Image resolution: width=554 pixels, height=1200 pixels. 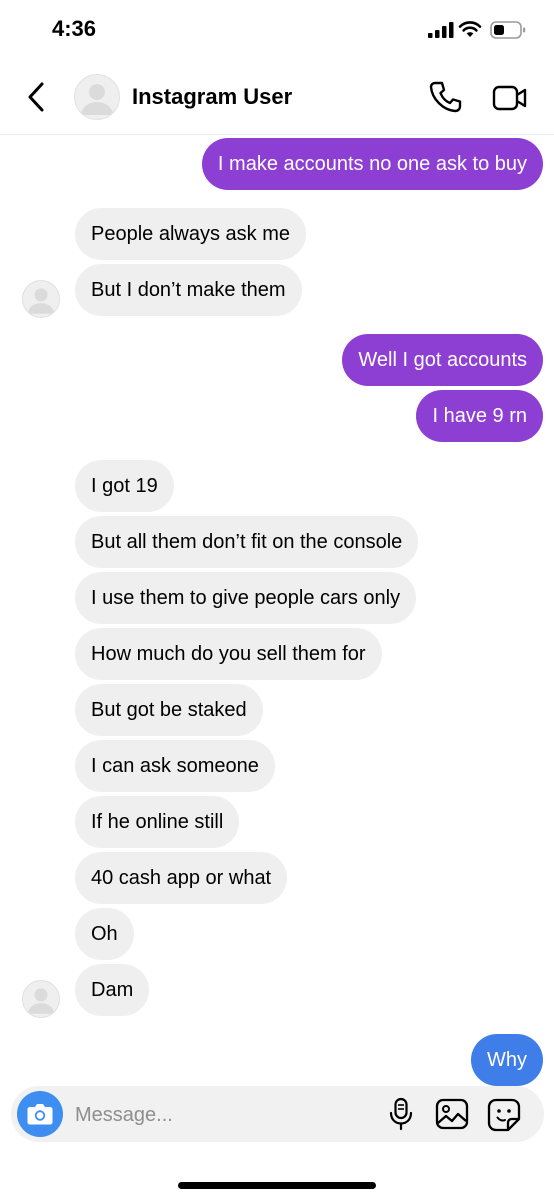 I want to click on cellular-signal-icon, so click(x=441, y=30).